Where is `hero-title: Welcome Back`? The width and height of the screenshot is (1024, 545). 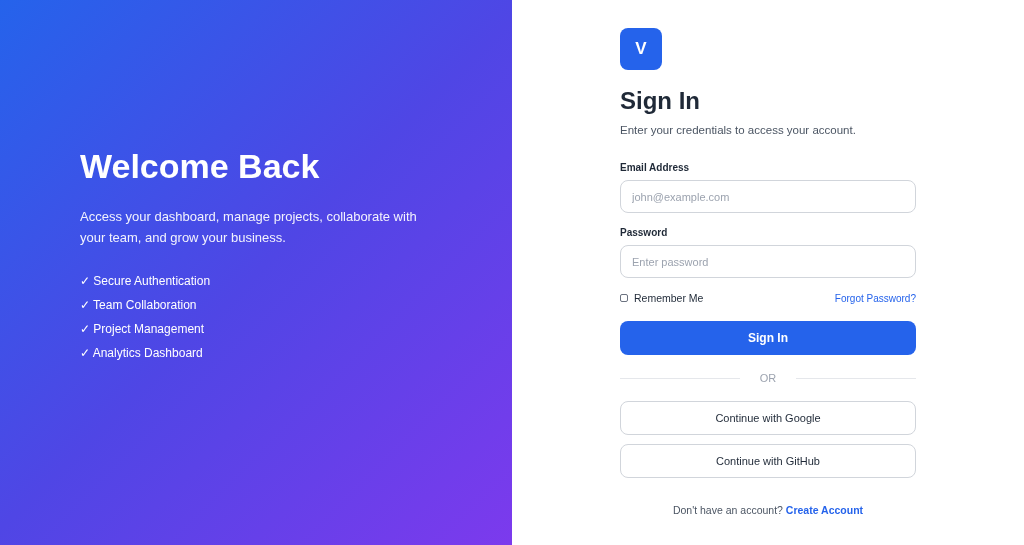
hero-title: Welcome Back is located at coordinates (200, 166).